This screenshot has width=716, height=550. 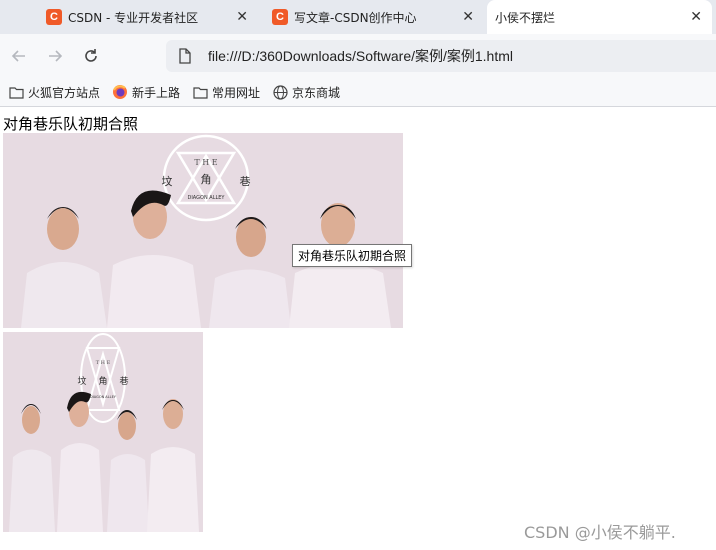 What do you see at coordinates (525, 17) in the screenshot?
I see `tab-title: 小侯不摆烂` at bounding box center [525, 17].